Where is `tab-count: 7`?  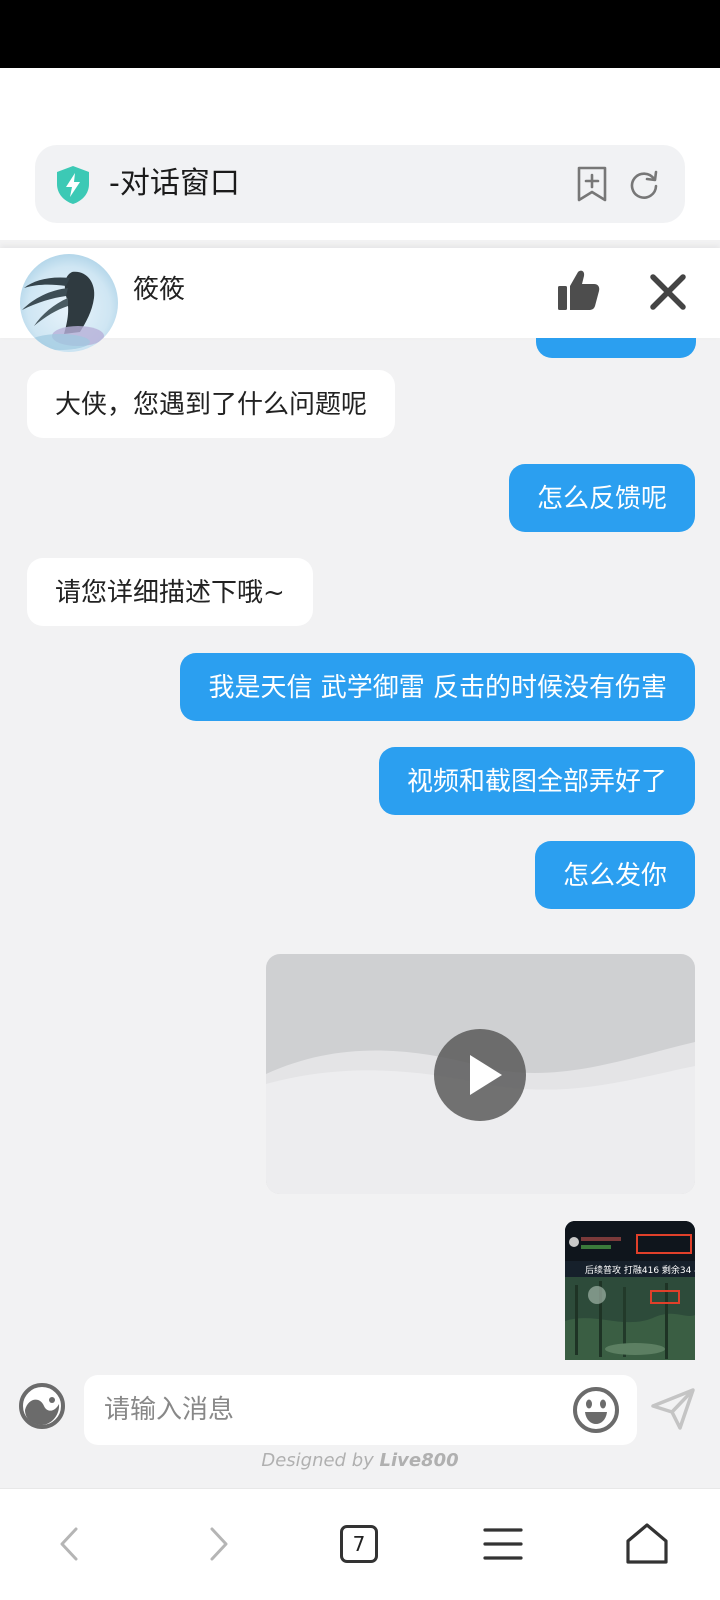
tab-count: 7 is located at coordinates (359, 1544).